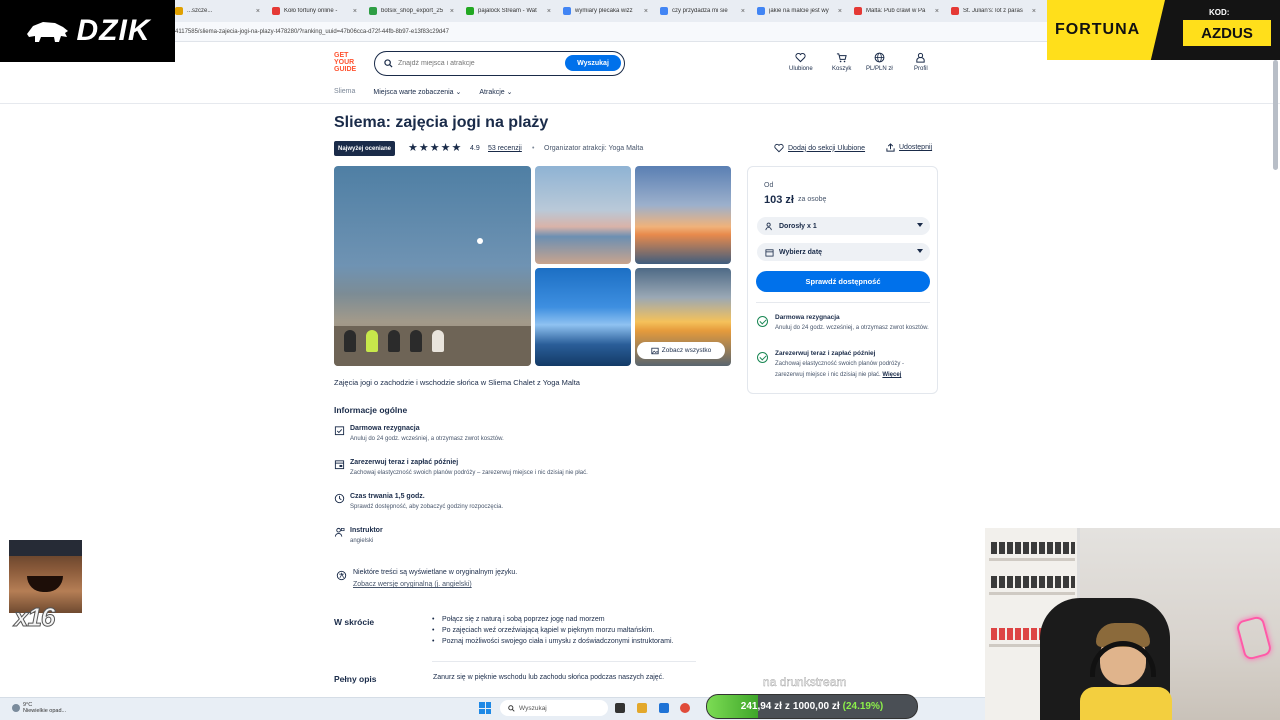  I want to click on tab-label: St. Julian's: lot z paras, so click(993, 11).